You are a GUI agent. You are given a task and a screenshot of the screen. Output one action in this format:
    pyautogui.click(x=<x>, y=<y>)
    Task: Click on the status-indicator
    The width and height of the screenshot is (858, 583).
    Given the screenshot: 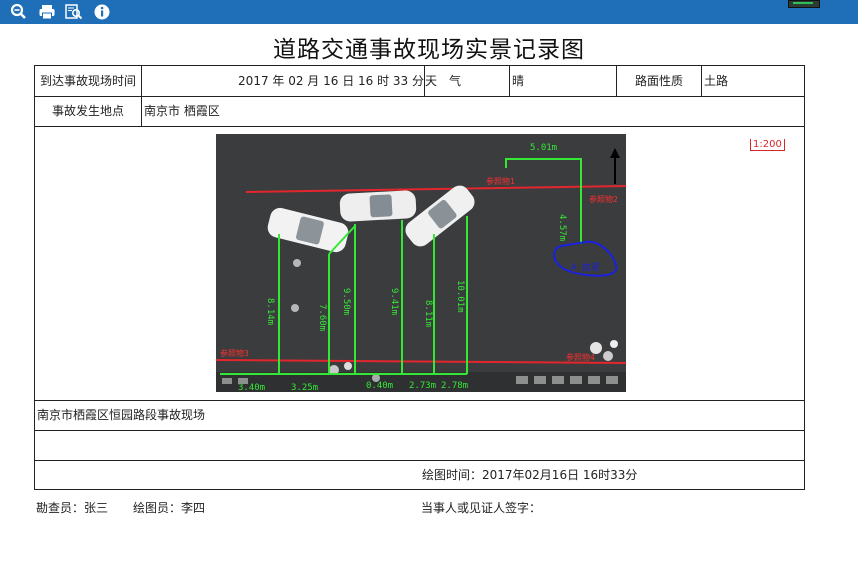 What is the action you would take?
    pyautogui.click(x=804, y=4)
    